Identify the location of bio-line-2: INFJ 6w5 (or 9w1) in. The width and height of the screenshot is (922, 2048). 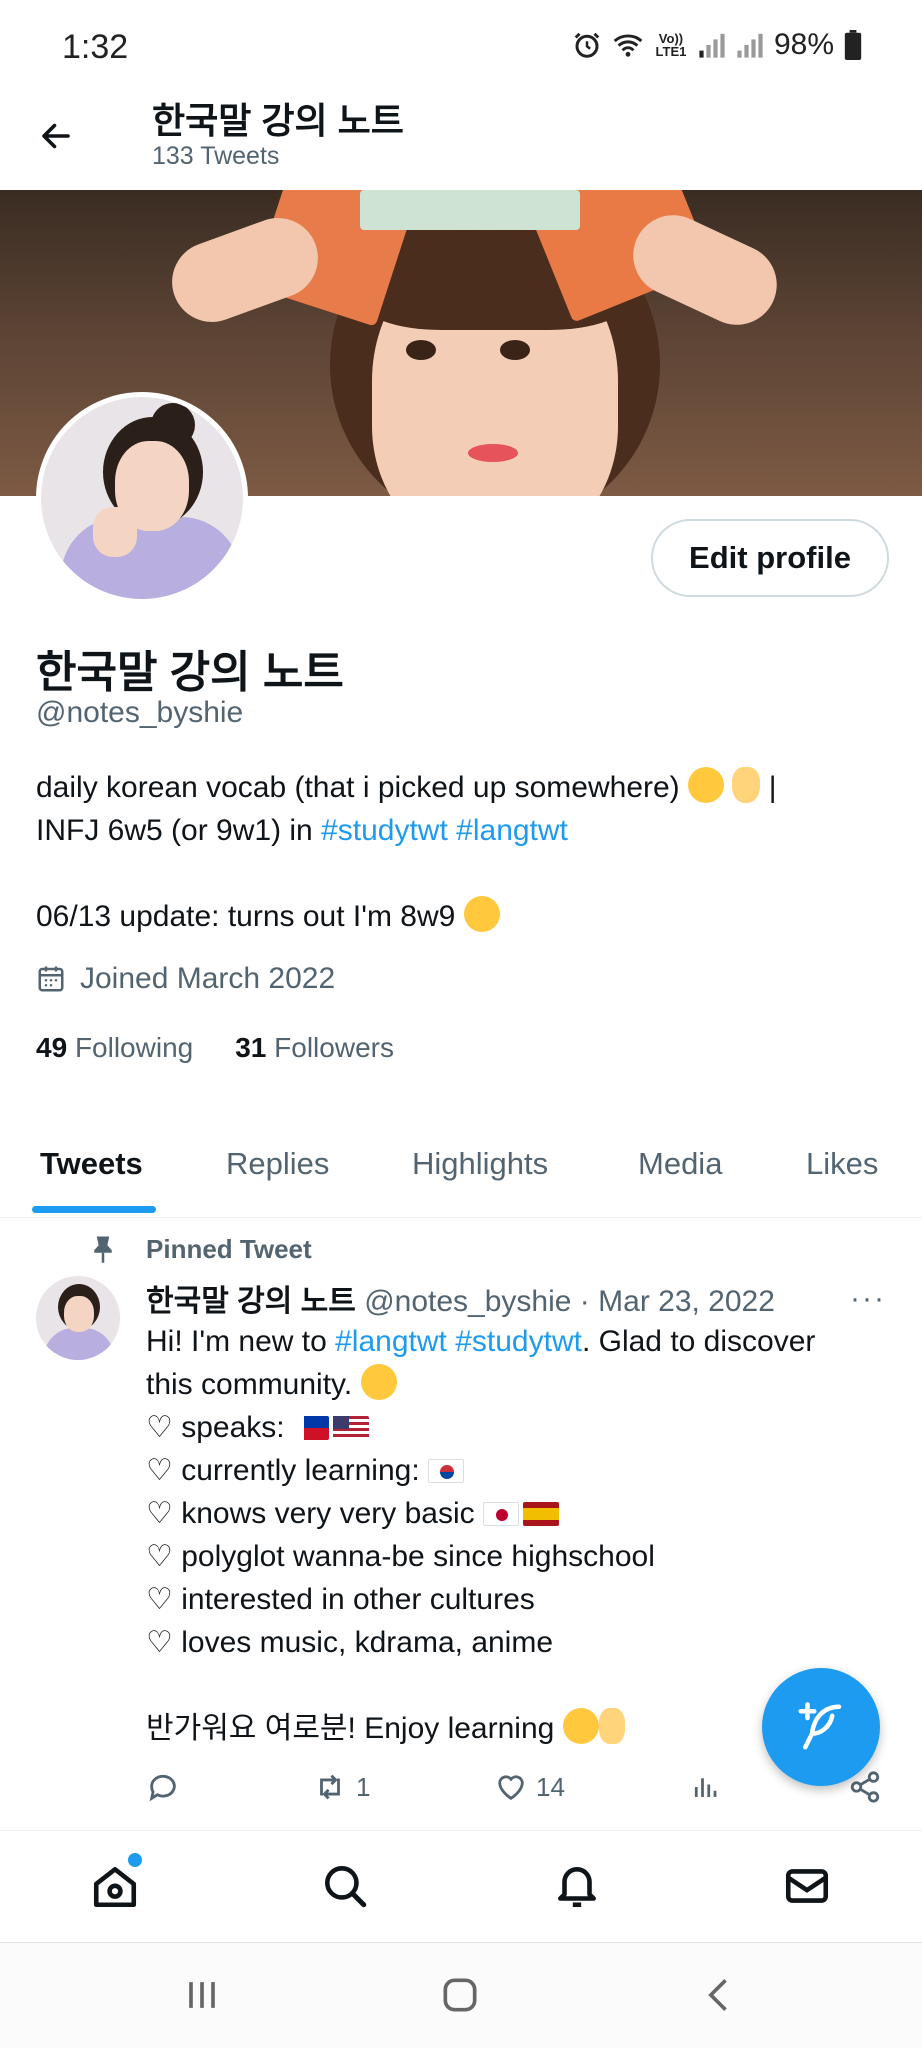
(179, 830).